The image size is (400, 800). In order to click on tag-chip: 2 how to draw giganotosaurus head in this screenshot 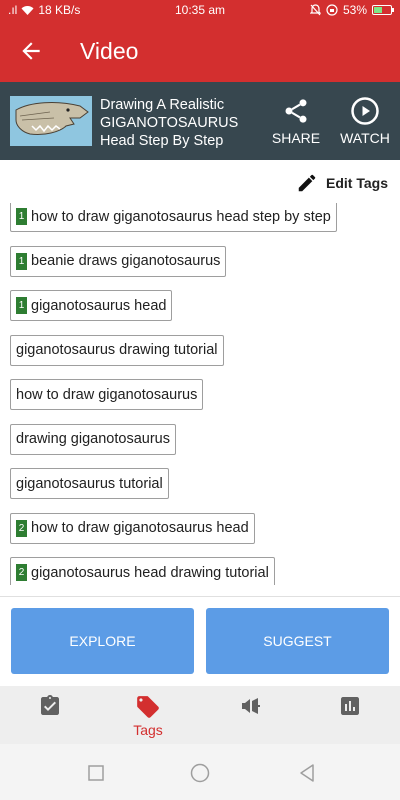, I will do `click(132, 528)`.